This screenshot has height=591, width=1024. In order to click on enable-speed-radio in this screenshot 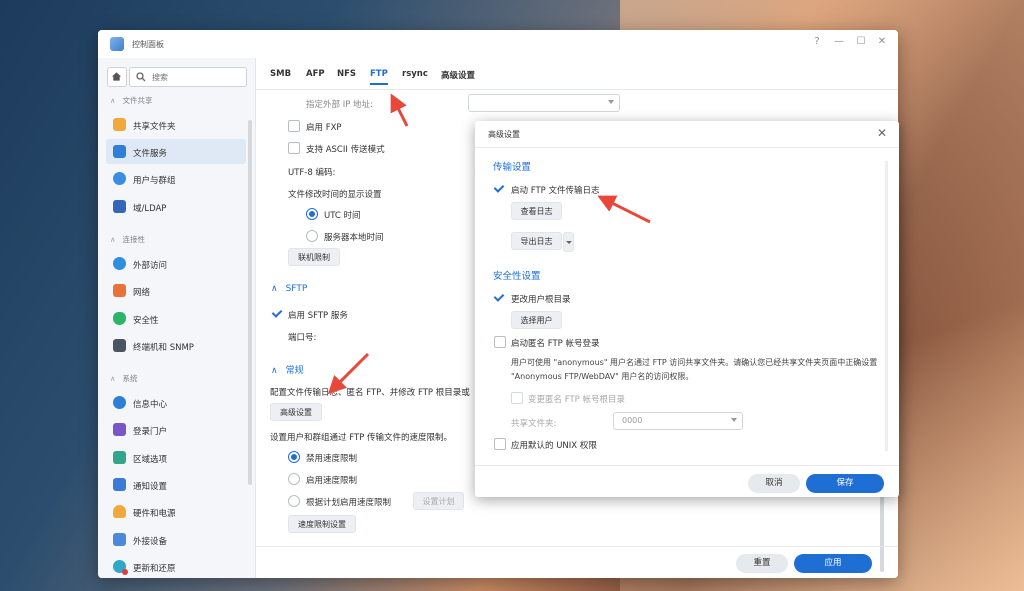, I will do `click(294, 479)`.